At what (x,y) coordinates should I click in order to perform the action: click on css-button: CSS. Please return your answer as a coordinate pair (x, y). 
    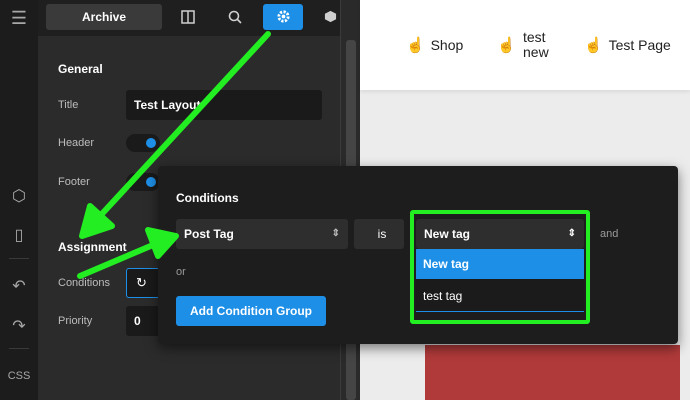
    Looking at the image, I should click on (19, 376).